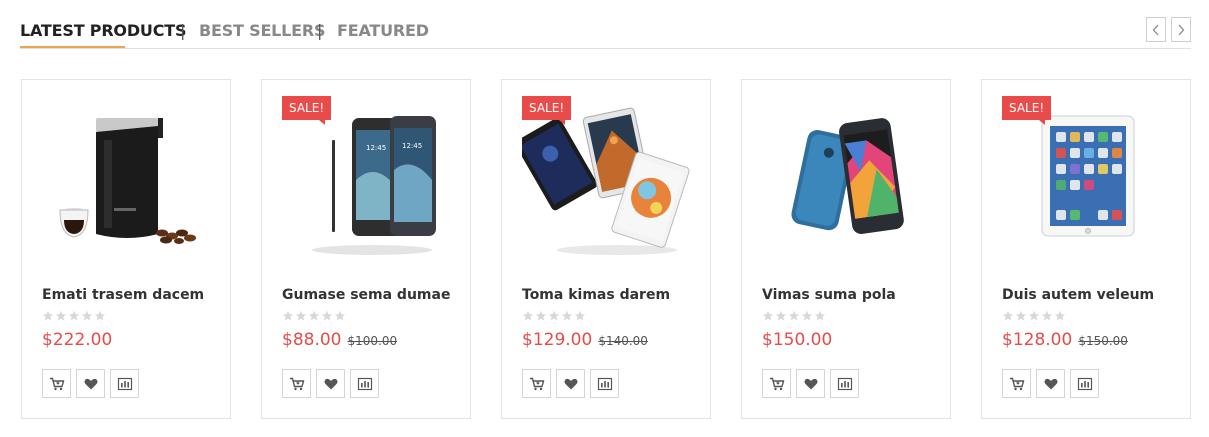 The height and width of the screenshot is (437, 1209). I want to click on tab-best-sellers: BEST SELLERS, so click(262, 30).